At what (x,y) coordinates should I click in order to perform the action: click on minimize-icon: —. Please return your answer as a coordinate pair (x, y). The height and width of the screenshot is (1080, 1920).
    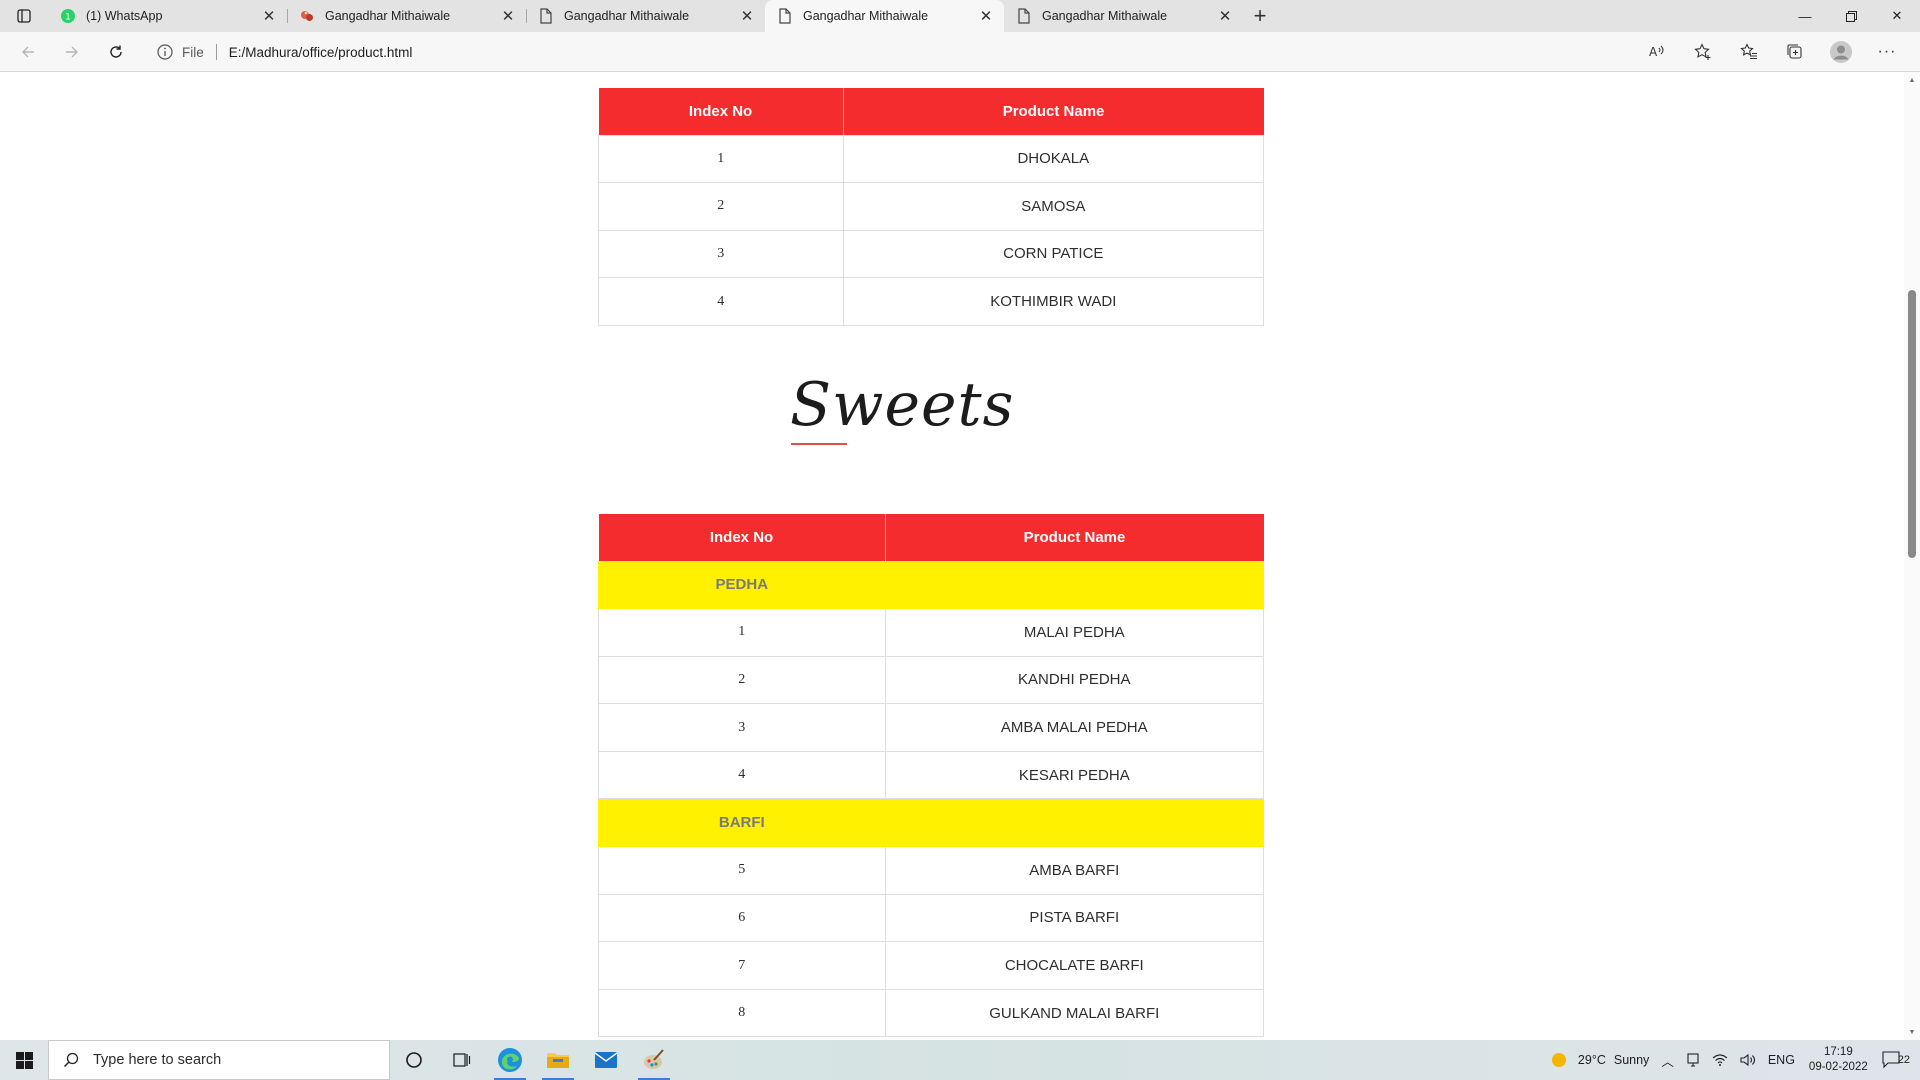
    Looking at the image, I should click on (1805, 16).